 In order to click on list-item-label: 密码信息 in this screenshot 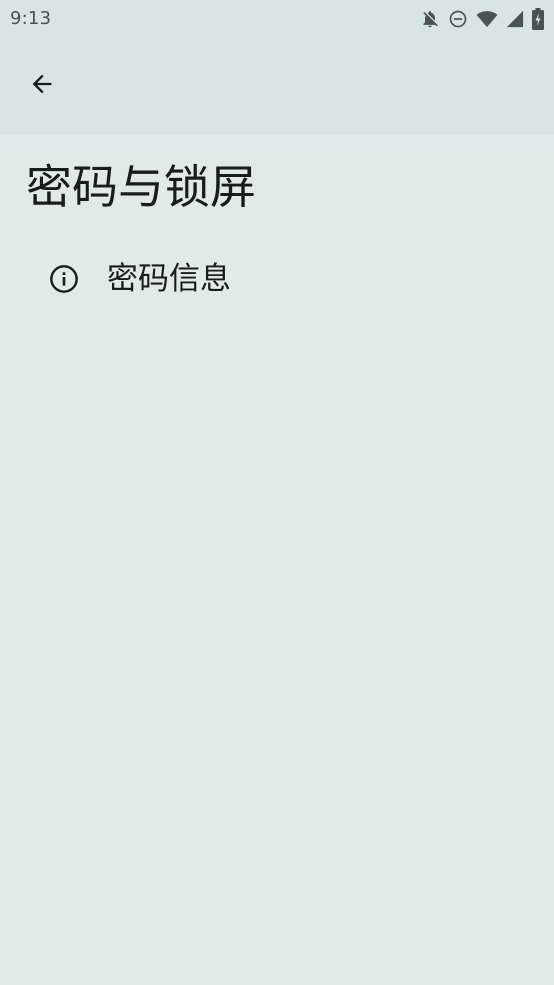, I will do `click(169, 279)`.